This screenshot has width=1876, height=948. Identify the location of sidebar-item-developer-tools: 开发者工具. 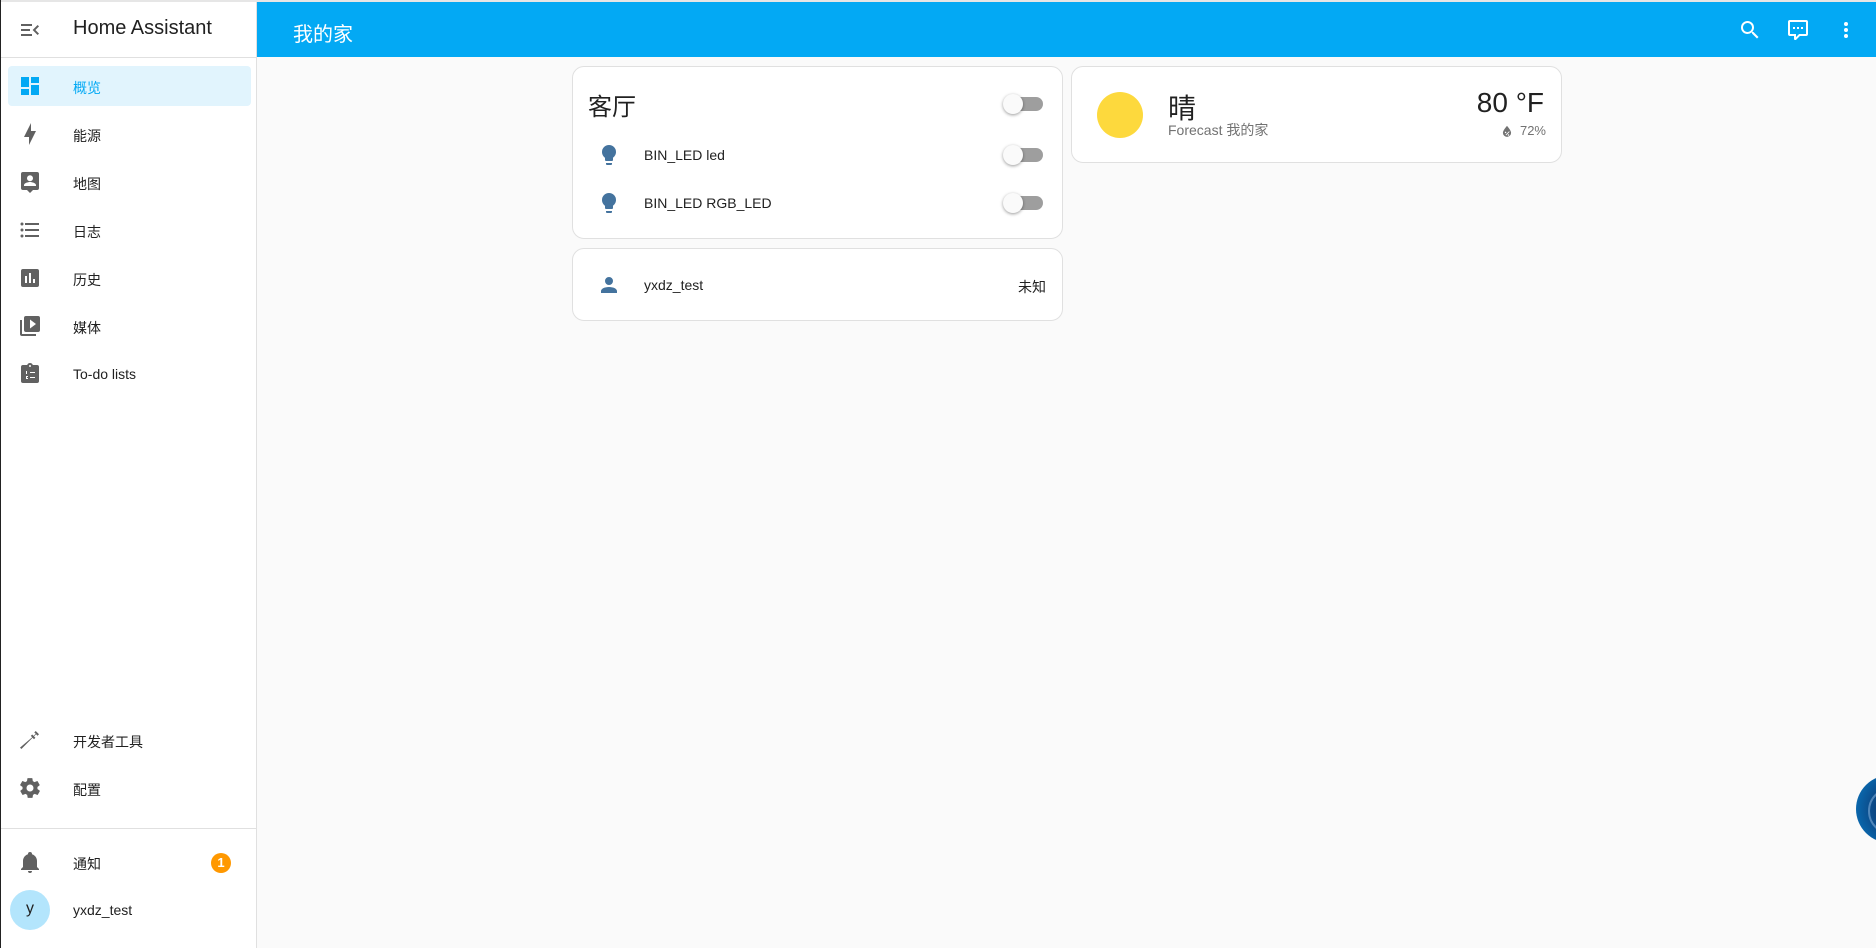
(129, 740).